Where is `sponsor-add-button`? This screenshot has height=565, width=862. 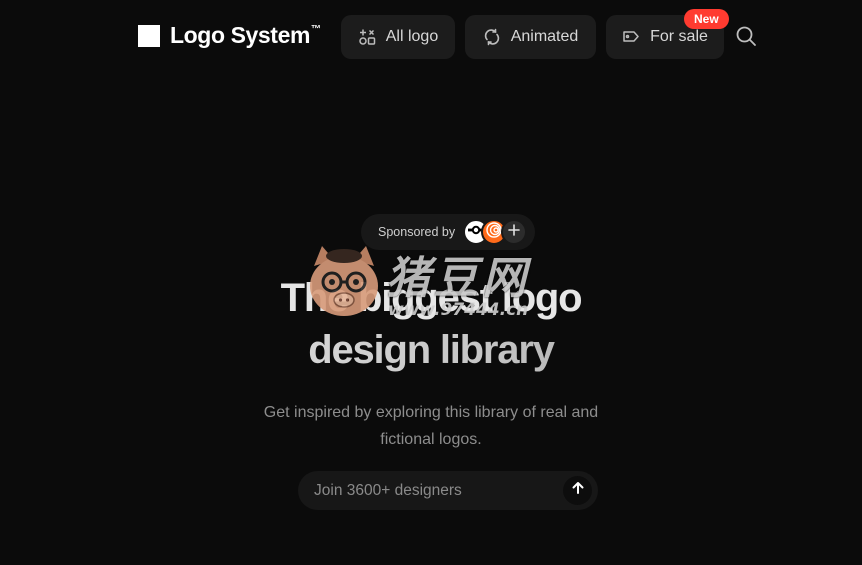 sponsor-add-button is located at coordinates (514, 232).